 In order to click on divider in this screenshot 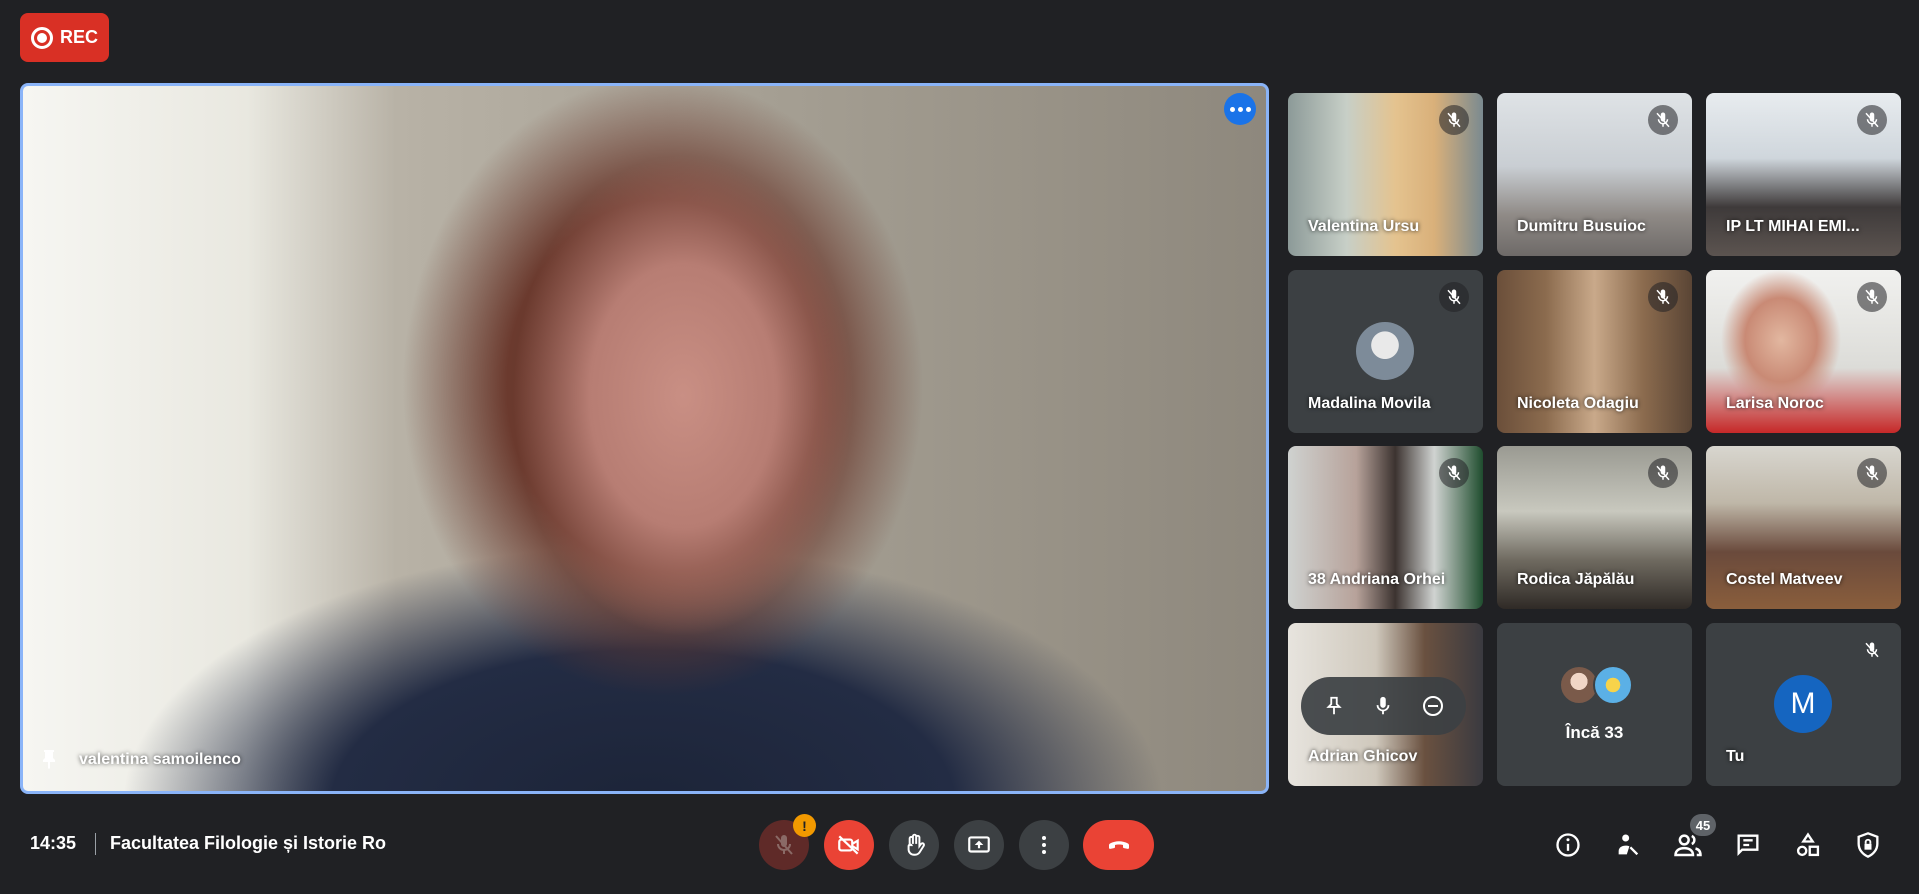, I will do `click(95, 844)`.